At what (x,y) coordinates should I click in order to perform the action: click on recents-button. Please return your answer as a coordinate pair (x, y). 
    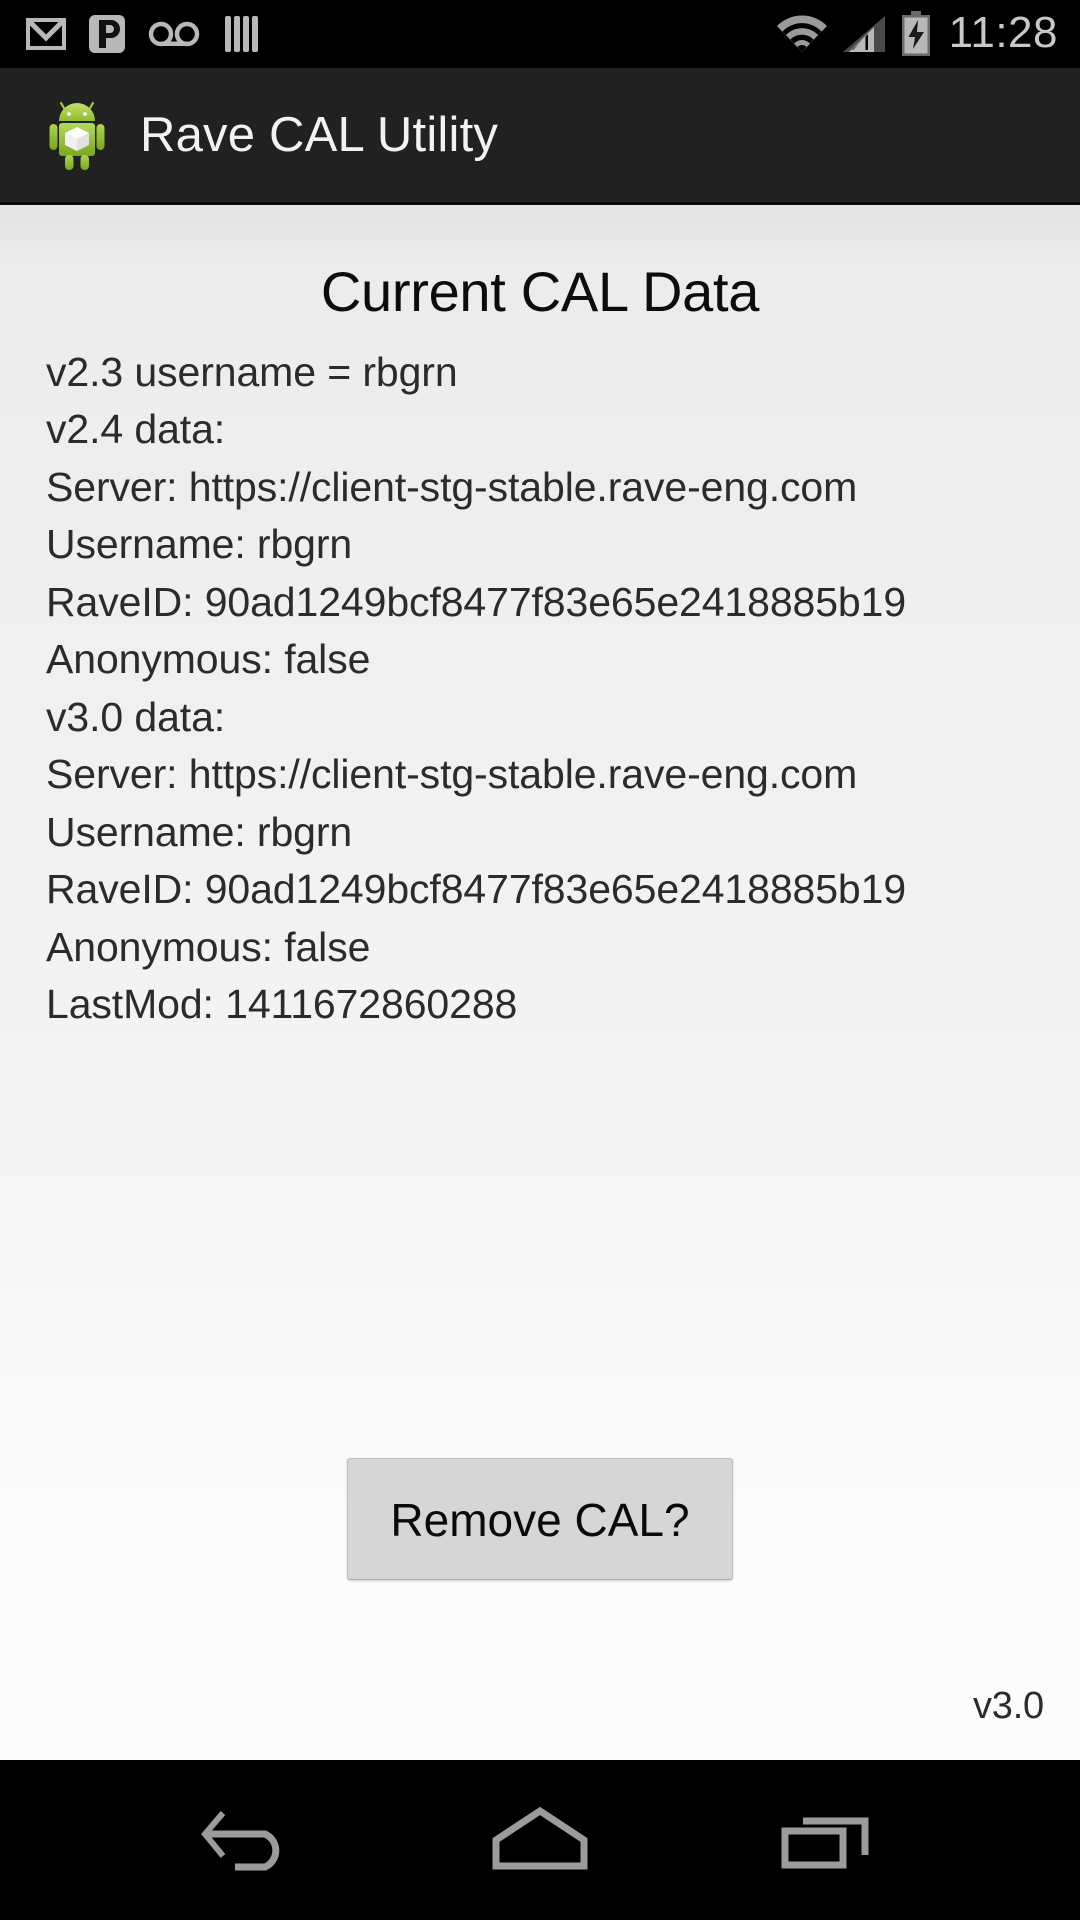
    Looking at the image, I should click on (827, 1840).